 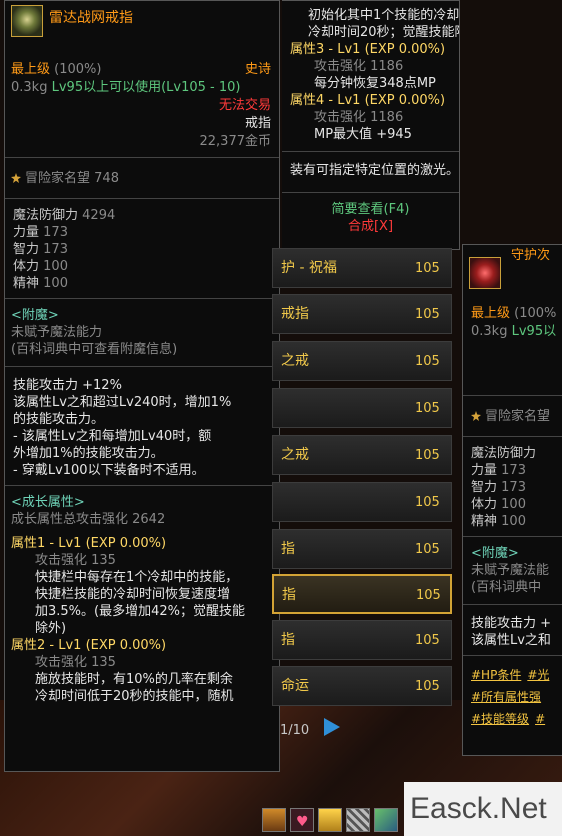 I want to click on weight-text: 0.3kg, so click(x=29, y=87).